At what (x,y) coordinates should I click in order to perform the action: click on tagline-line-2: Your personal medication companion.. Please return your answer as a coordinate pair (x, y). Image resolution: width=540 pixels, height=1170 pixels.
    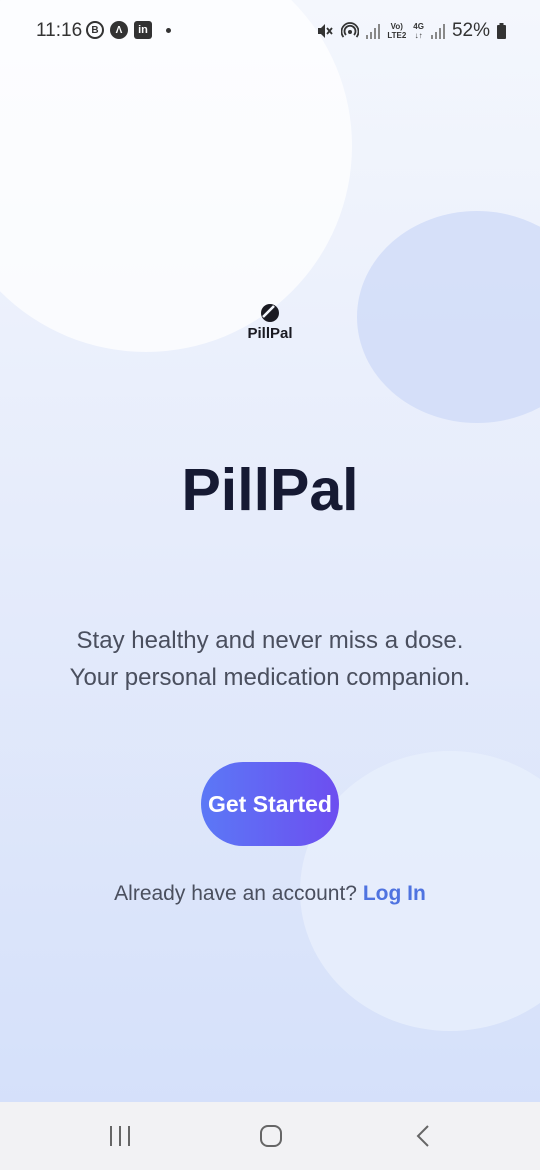
    Looking at the image, I should click on (270, 677).